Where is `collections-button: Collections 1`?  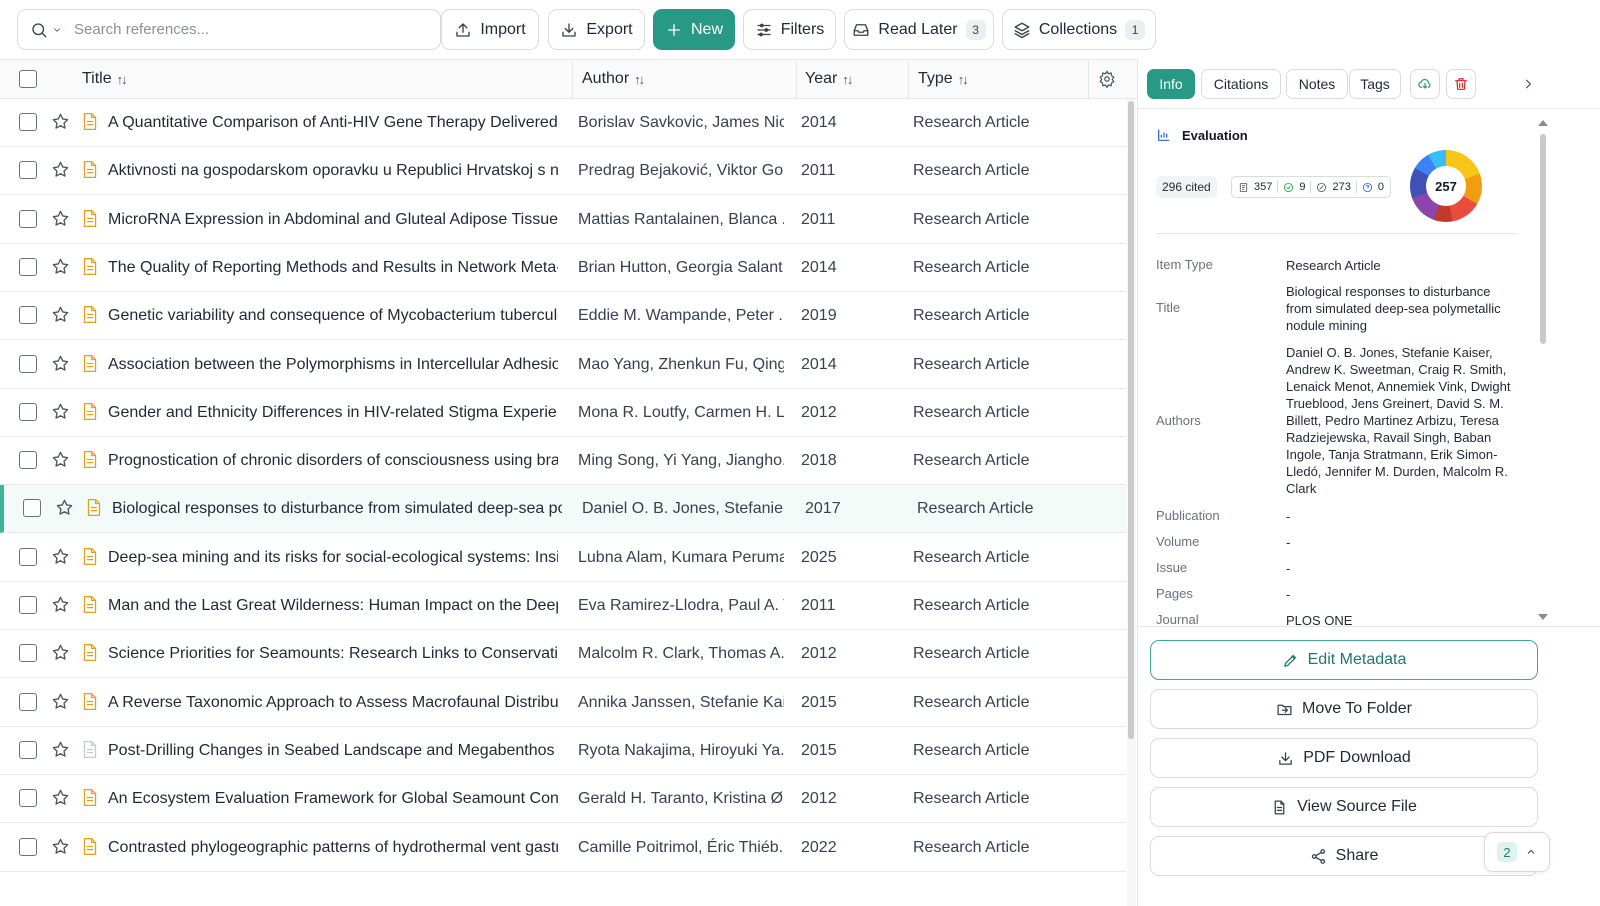 collections-button: Collections 1 is located at coordinates (1079, 29).